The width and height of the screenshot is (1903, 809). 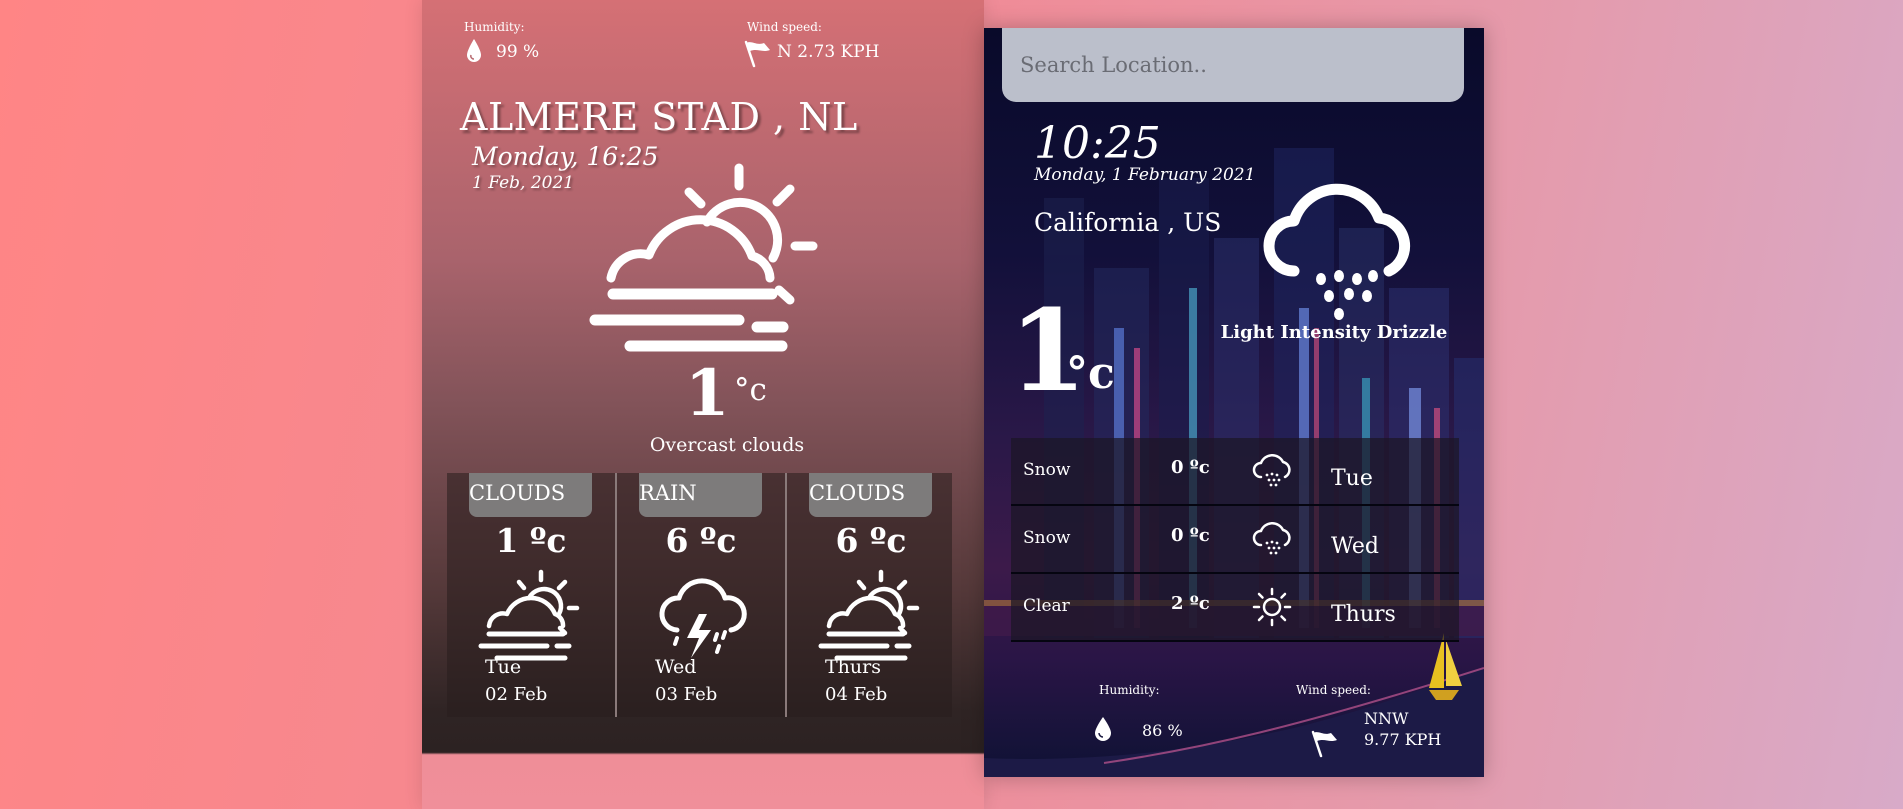 I want to click on forecast-temp: 1 ºc, so click(x=531, y=540).